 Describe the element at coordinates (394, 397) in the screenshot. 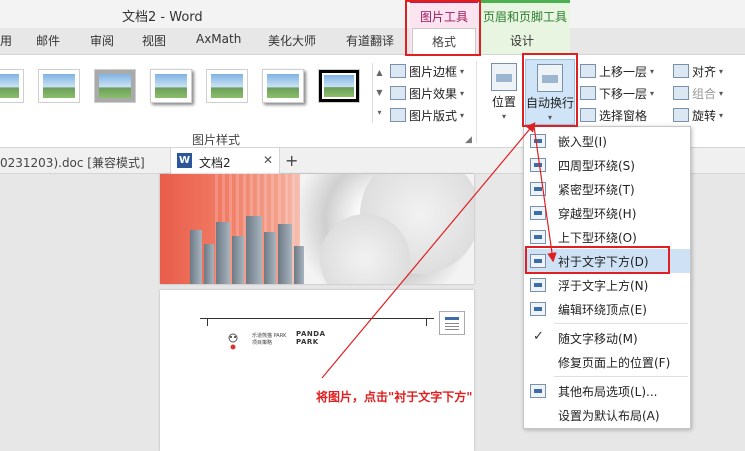

I see `annotation-text: 将图片，点击"衬于文字下方"` at that location.